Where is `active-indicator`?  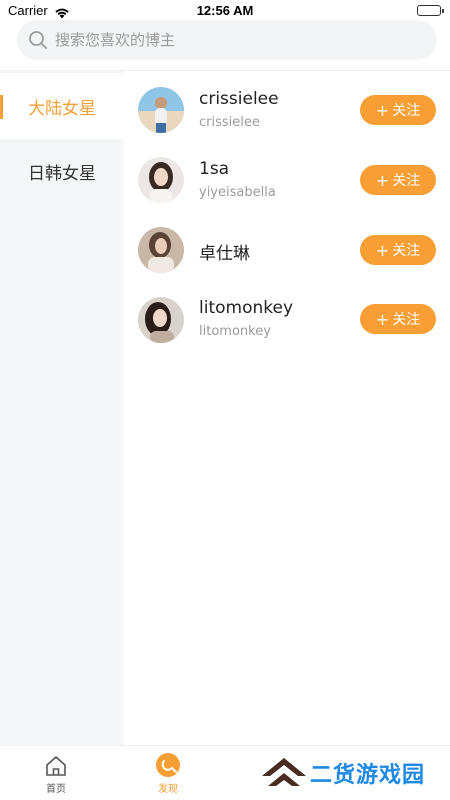
active-indicator is located at coordinates (1, 107).